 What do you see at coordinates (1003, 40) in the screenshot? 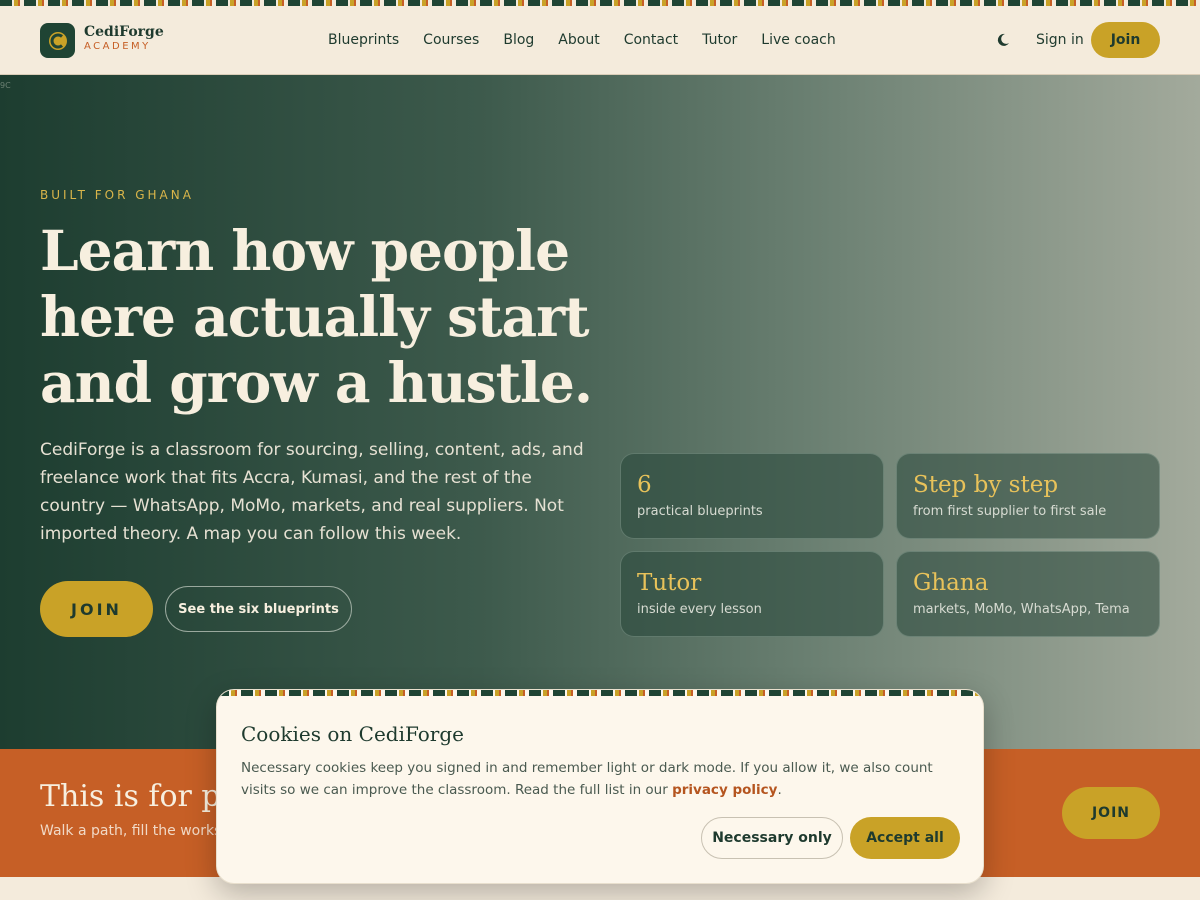
I see `moon-icon` at bounding box center [1003, 40].